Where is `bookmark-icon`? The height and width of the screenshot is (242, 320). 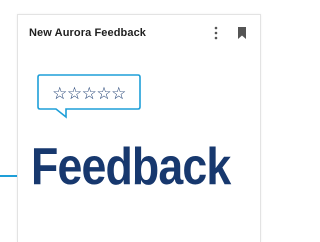 bookmark-icon is located at coordinates (242, 33).